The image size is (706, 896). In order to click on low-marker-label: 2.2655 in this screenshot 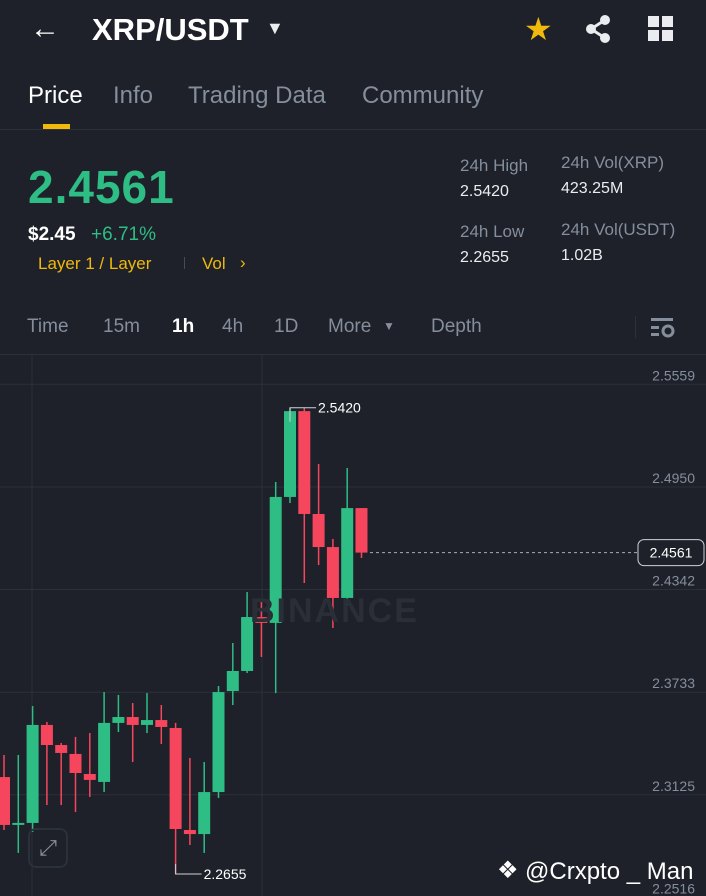, I will do `click(225, 874)`.